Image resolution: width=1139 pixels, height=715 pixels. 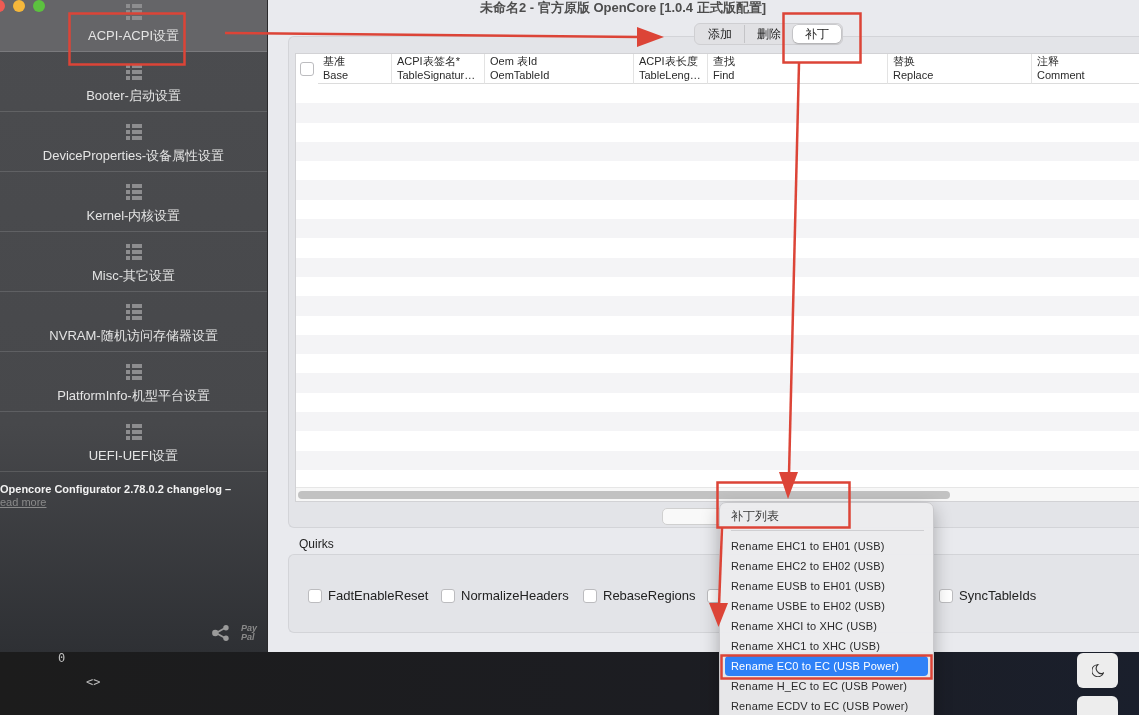 What do you see at coordinates (316, 544) in the screenshot?
I see `section-title: Quirks` at bounding box center [316, 544].